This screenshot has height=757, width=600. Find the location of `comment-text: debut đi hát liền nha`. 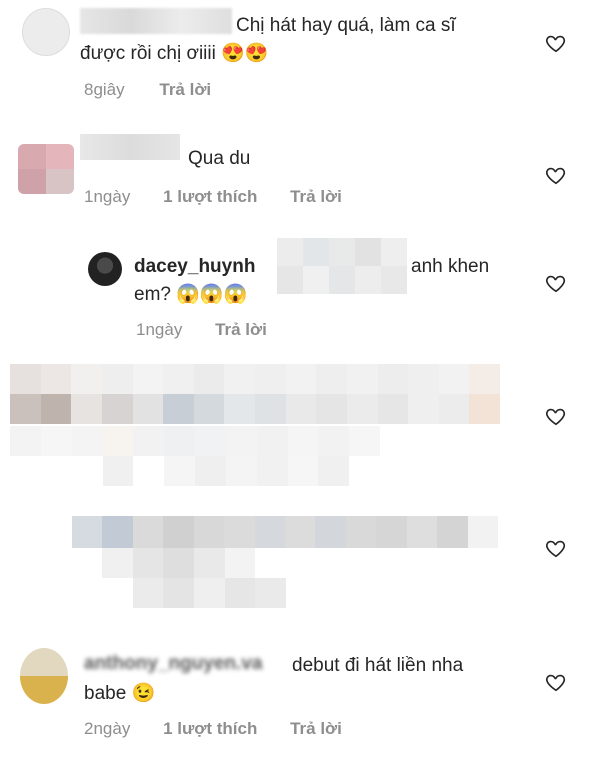

comment-text: debut đi hát liền nha is located at coordinates (378, 665).